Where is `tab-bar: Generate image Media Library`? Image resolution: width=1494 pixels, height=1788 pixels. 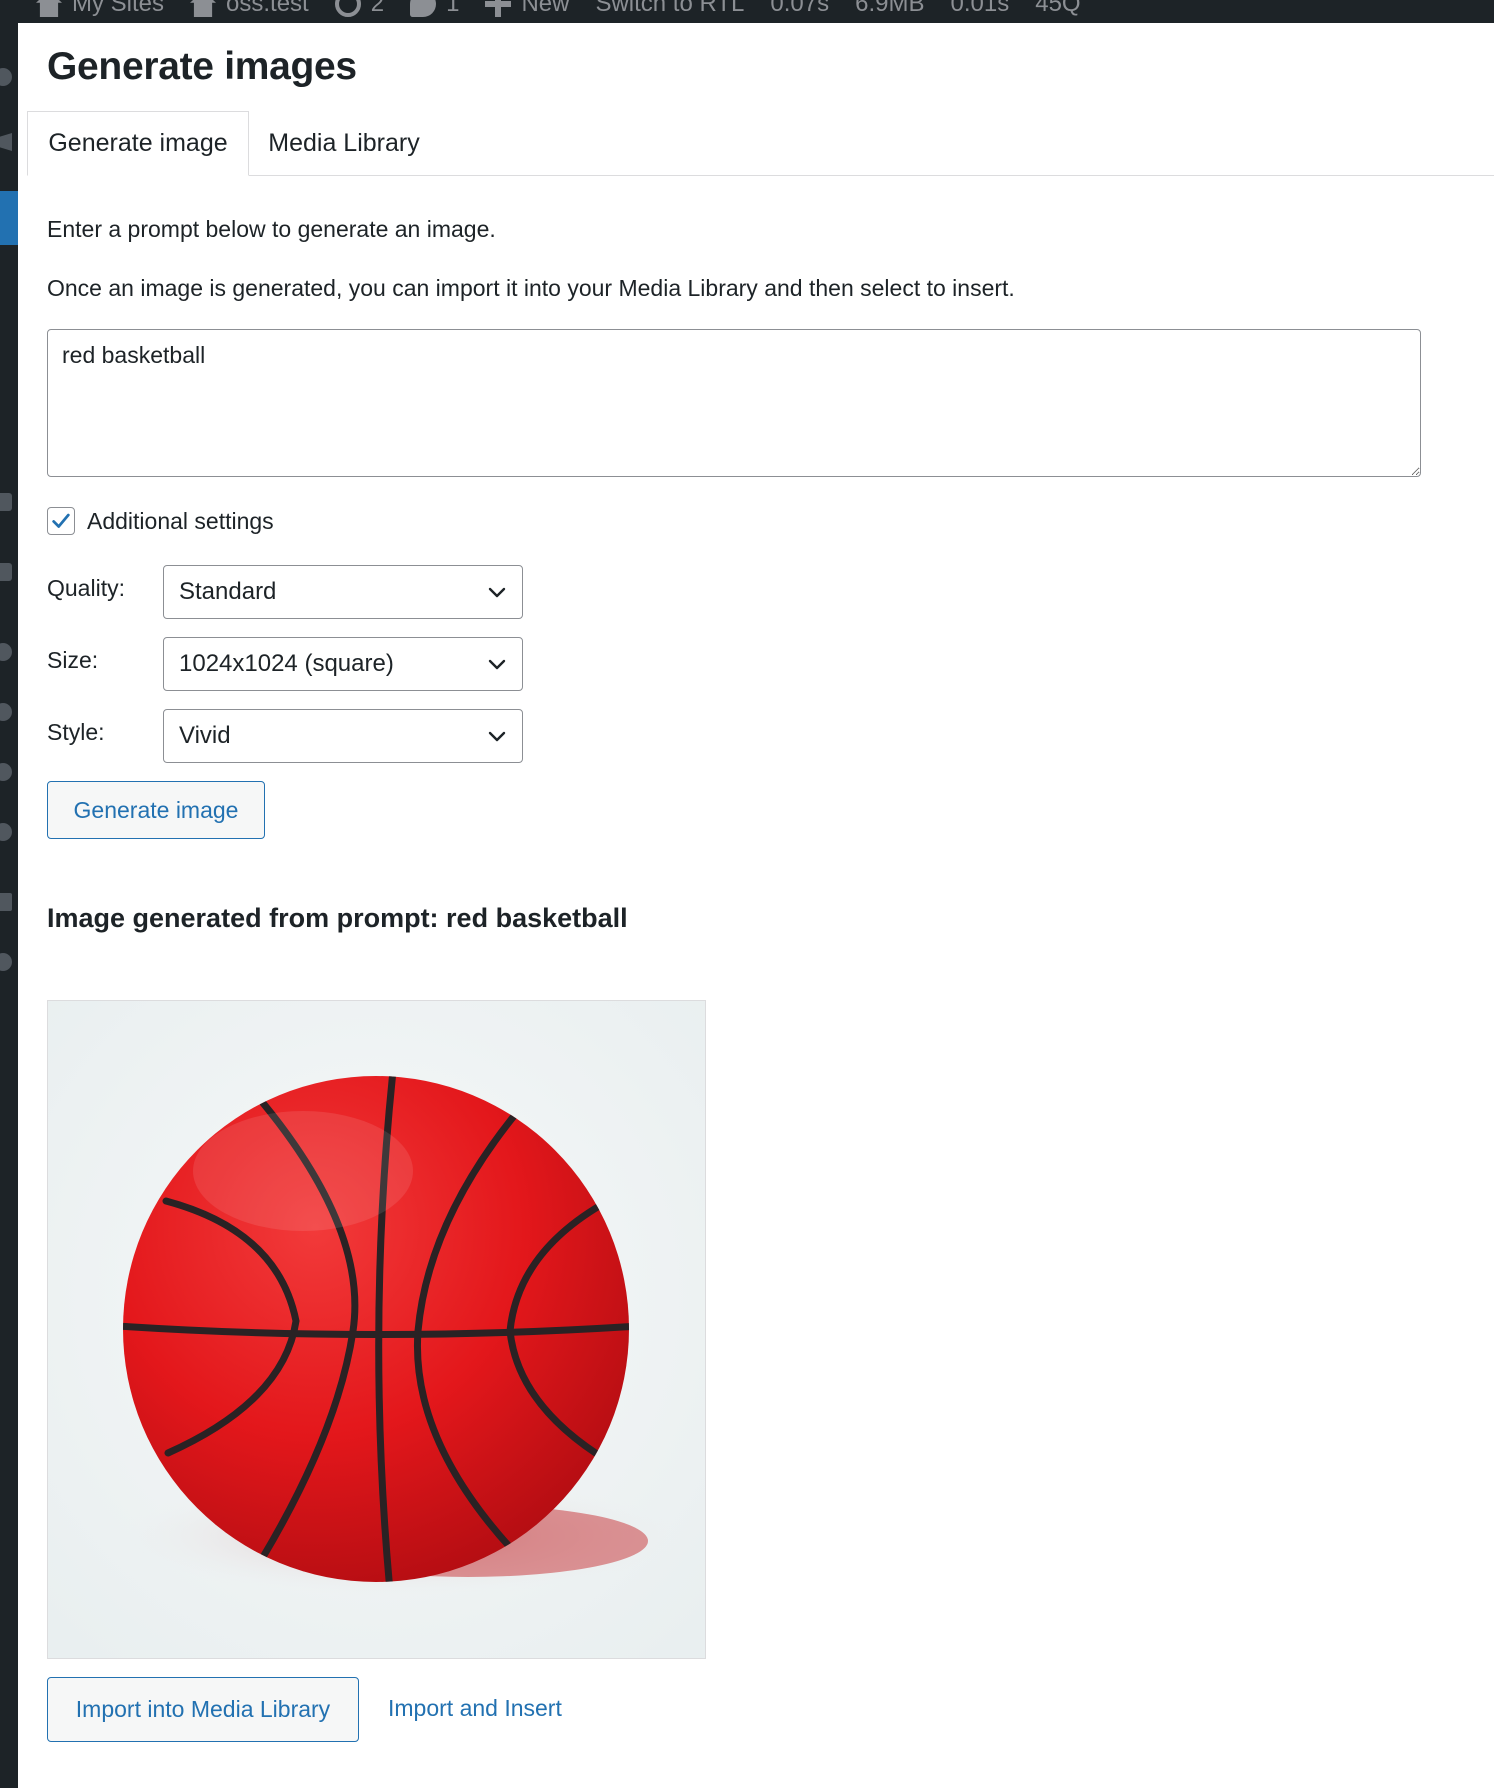
tab-bar: Generate image Media Library is located at coordinates (760, 143).